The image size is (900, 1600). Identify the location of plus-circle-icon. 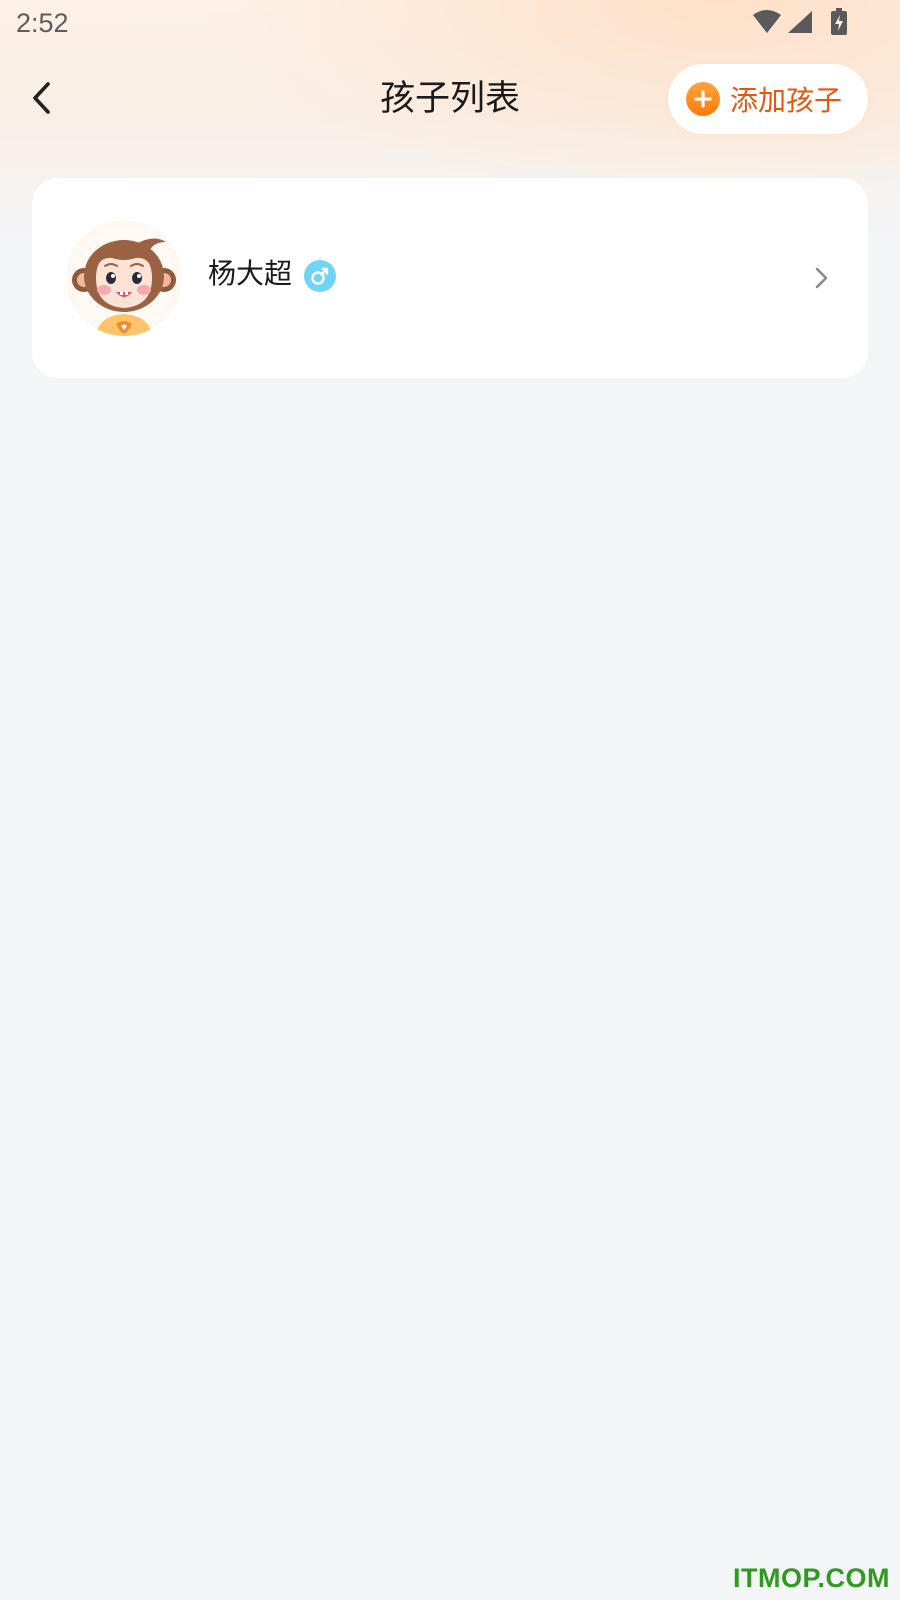
(703, 99).